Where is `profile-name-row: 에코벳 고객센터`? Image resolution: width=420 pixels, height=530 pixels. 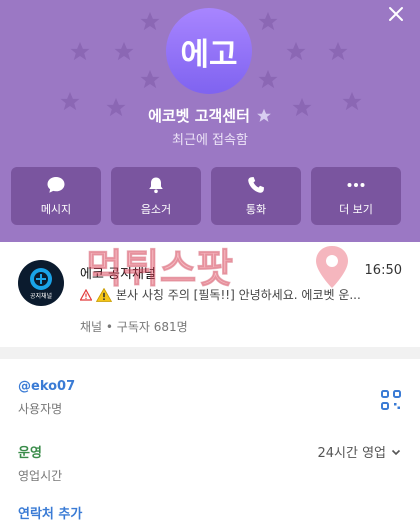
profile-name-row: 에코벳 고객센터 is located at coordinates (210, 115).